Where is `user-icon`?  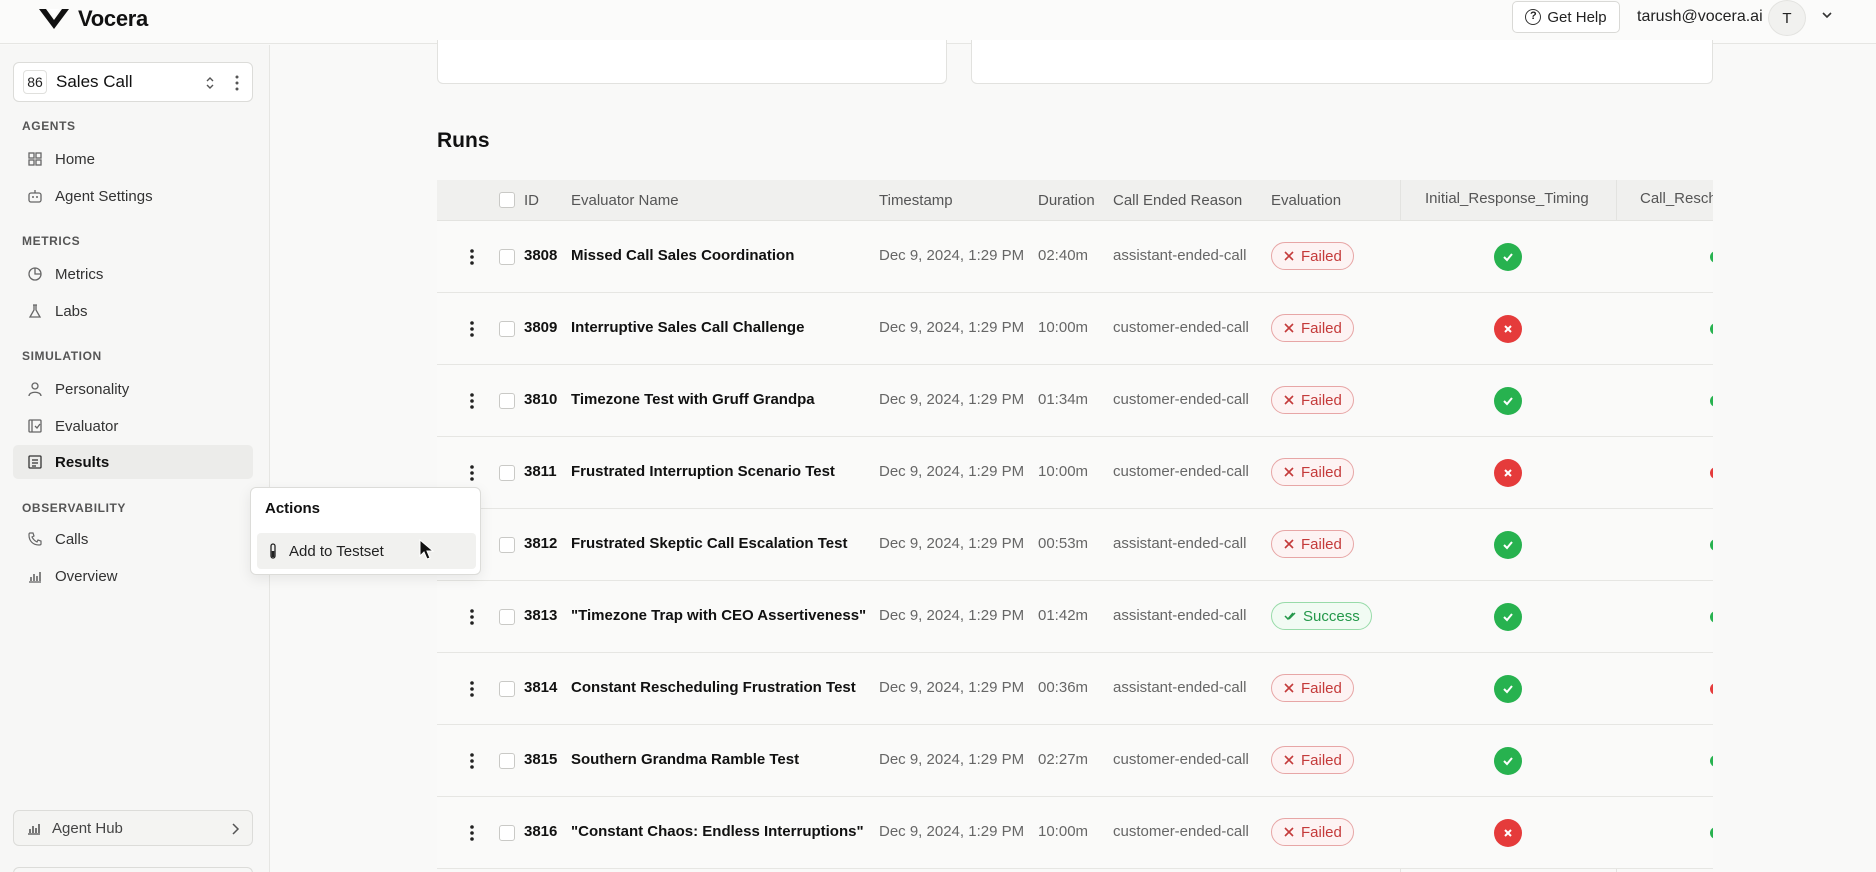 user-icon is located at coordinates (35, 389).